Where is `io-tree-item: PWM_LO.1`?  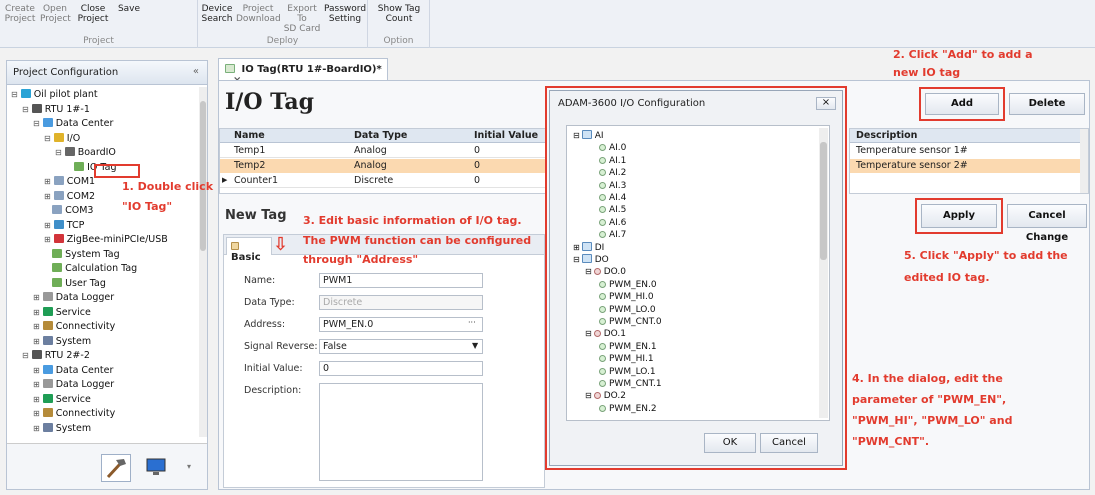
io-tree-item: PWM_LO.1 is located at coordinates (626, 371).